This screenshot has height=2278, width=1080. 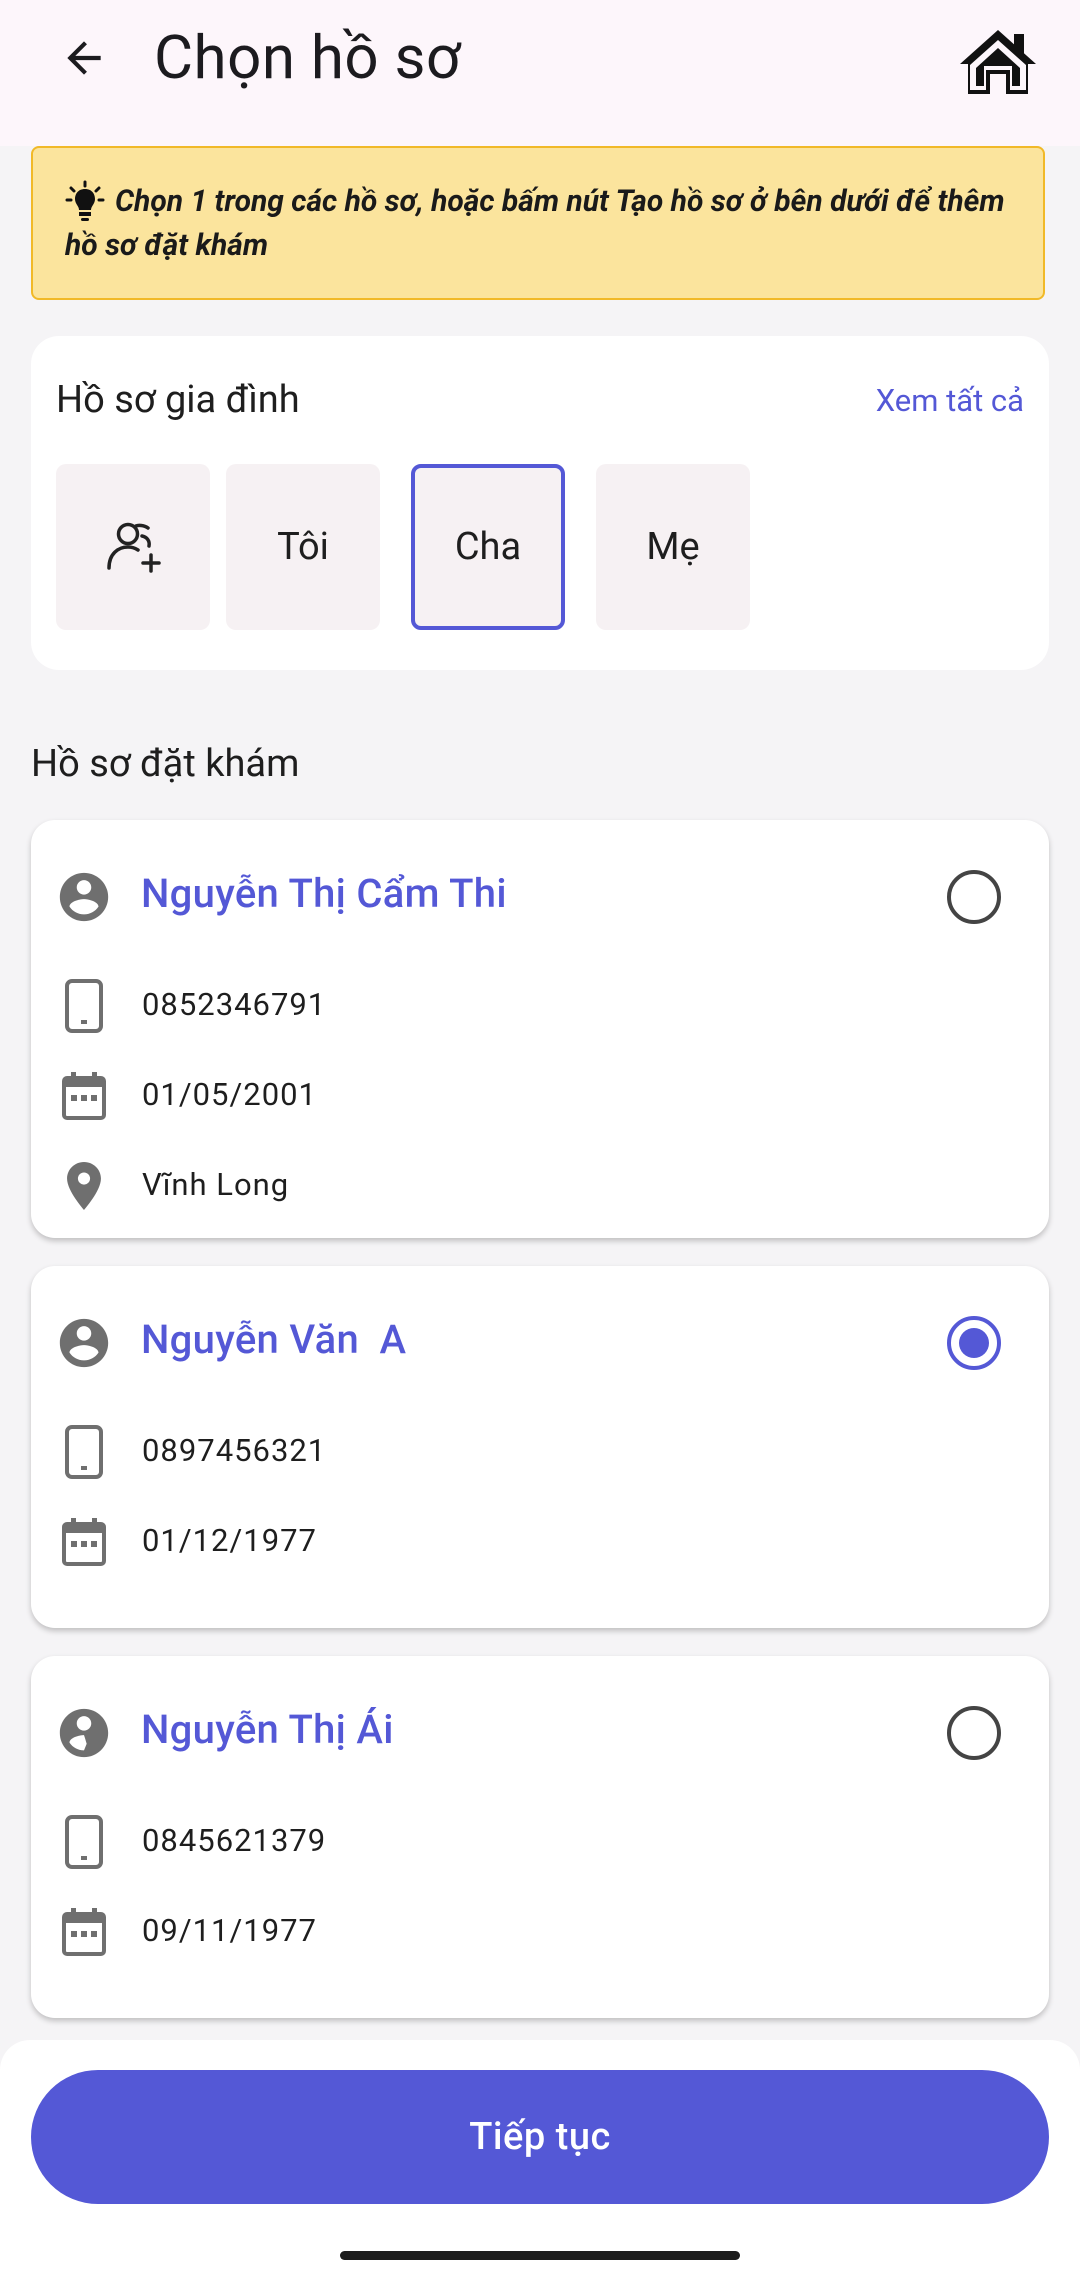 I want to click on profile-name: Nguyễn Văn A, so click(x=274, y=1339).